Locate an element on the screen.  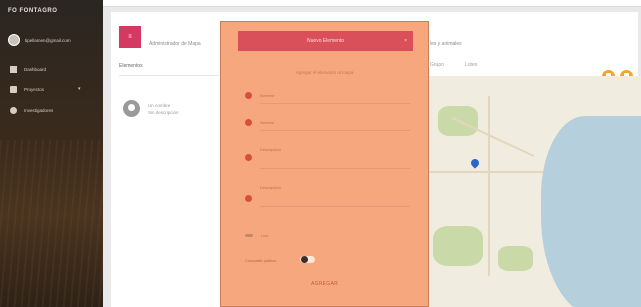
sidebar-item-investigadores: Investigadores is located at coordinates (31, 110).